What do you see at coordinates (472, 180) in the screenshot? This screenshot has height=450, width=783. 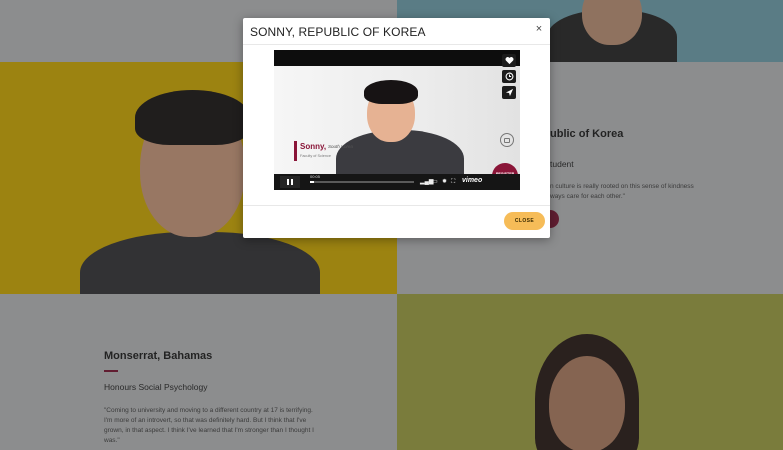 I see `vimeo-logo: vimeo` at bounding box center [472, 180].